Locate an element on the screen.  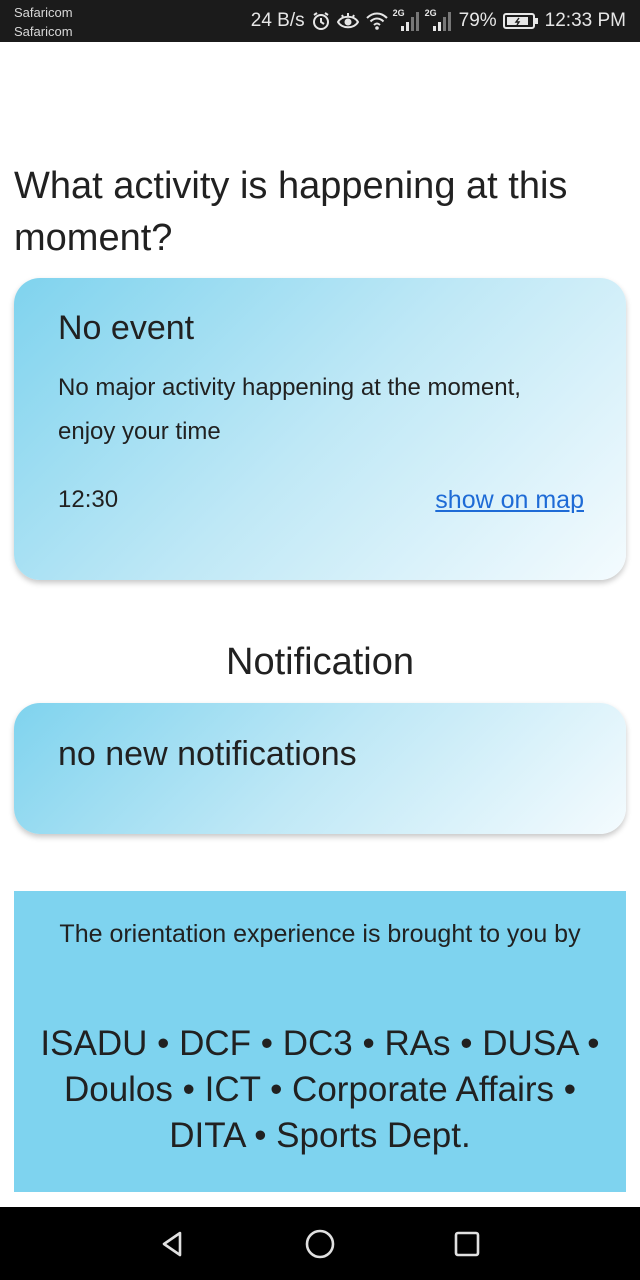
carrier-info: Safaricom Safaricom is located at coordinates (43, 22).